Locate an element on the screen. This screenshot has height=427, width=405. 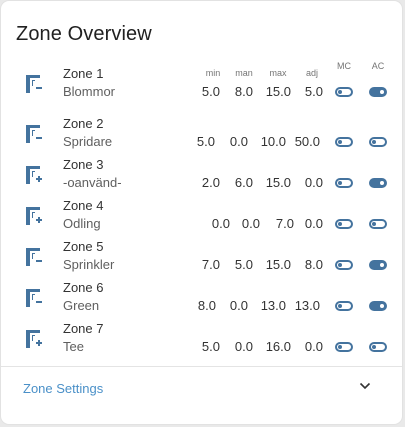
zone-man: 6.0 is located at coordinates (243, 182).